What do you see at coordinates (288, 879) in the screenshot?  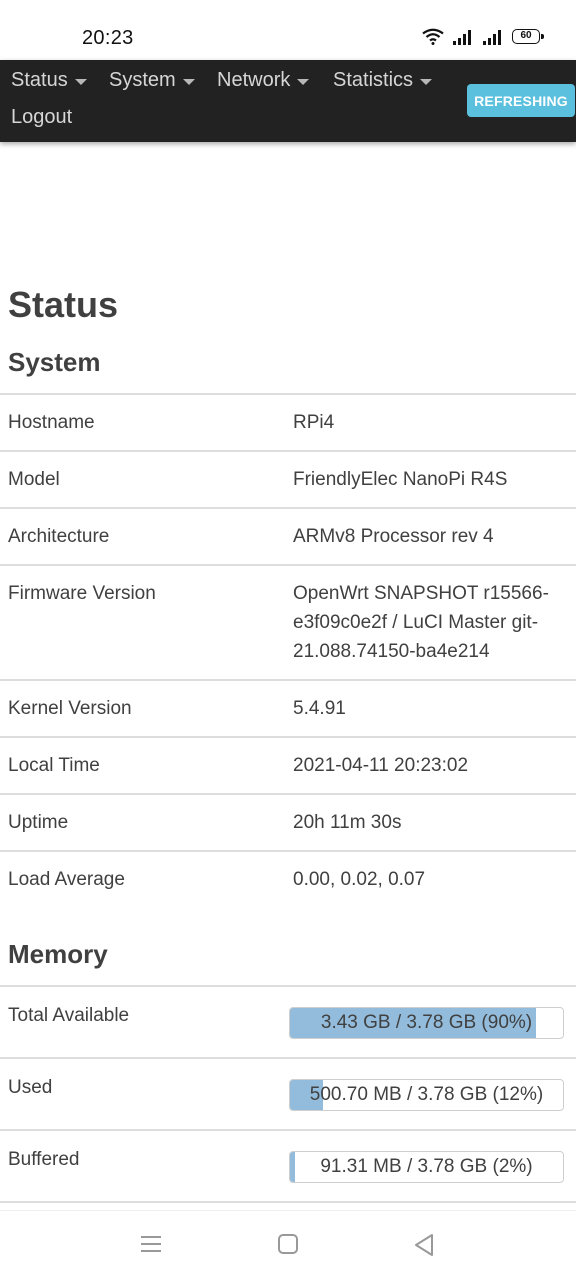 I see `table-row: Load Average 0.00, 0.02, 0.07` at bounding box center [288, 879].